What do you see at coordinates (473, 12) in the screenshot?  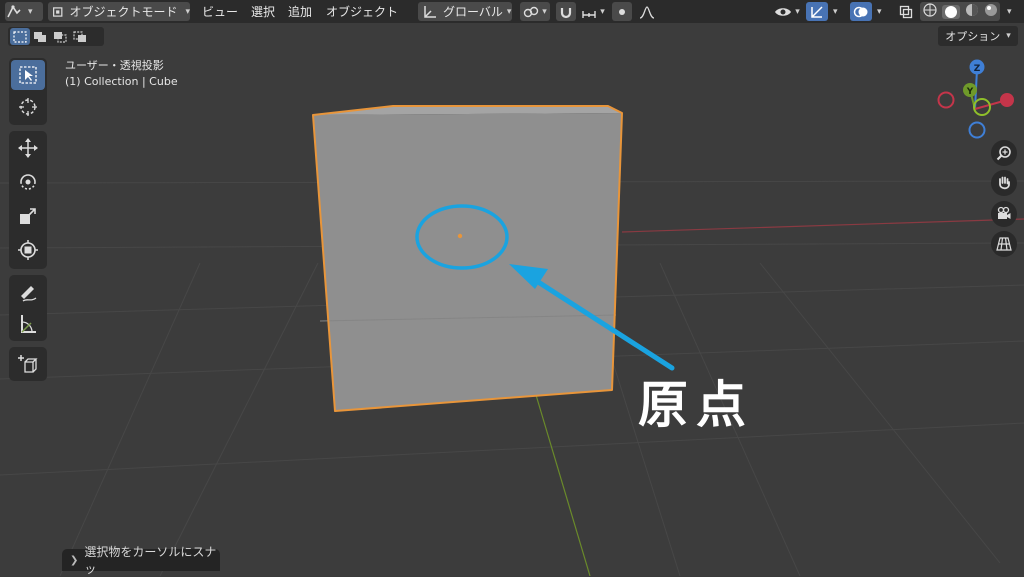 I see `orientation-label: グローバル` at bounding box center [473, 12].